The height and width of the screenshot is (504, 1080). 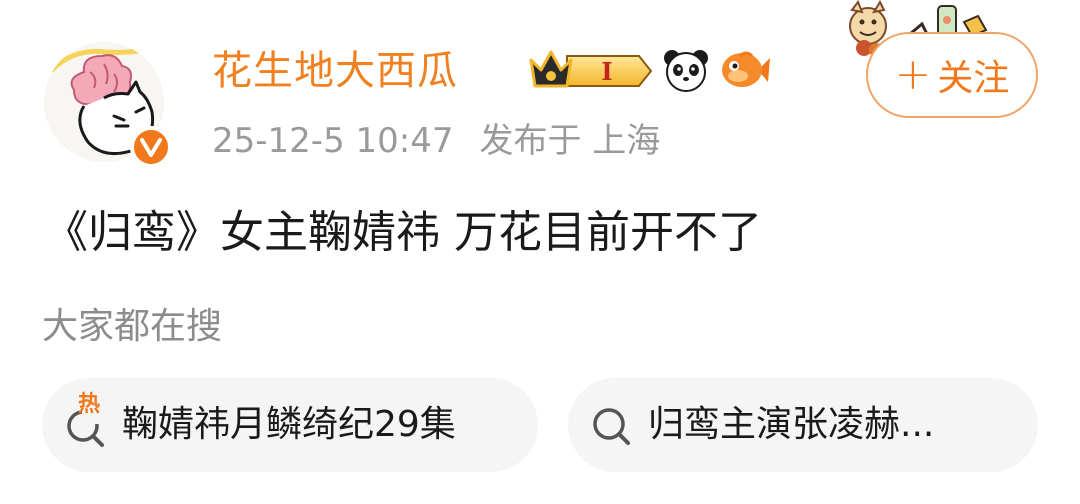 What do you see at coordinates (590, 71) in the screenshot?
I see `crown-level-icon: I` at bounding box center [590, 71].